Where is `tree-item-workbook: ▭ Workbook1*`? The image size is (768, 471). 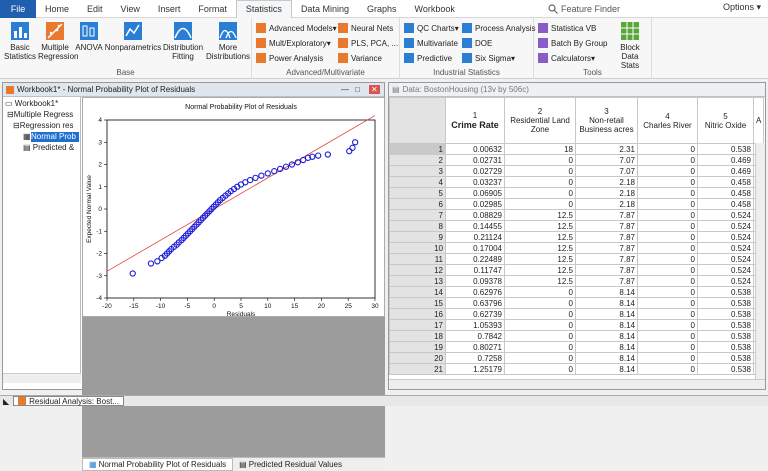 tree-item-workbook: ▭ Workbook1* is located at coordinates (31, 104).